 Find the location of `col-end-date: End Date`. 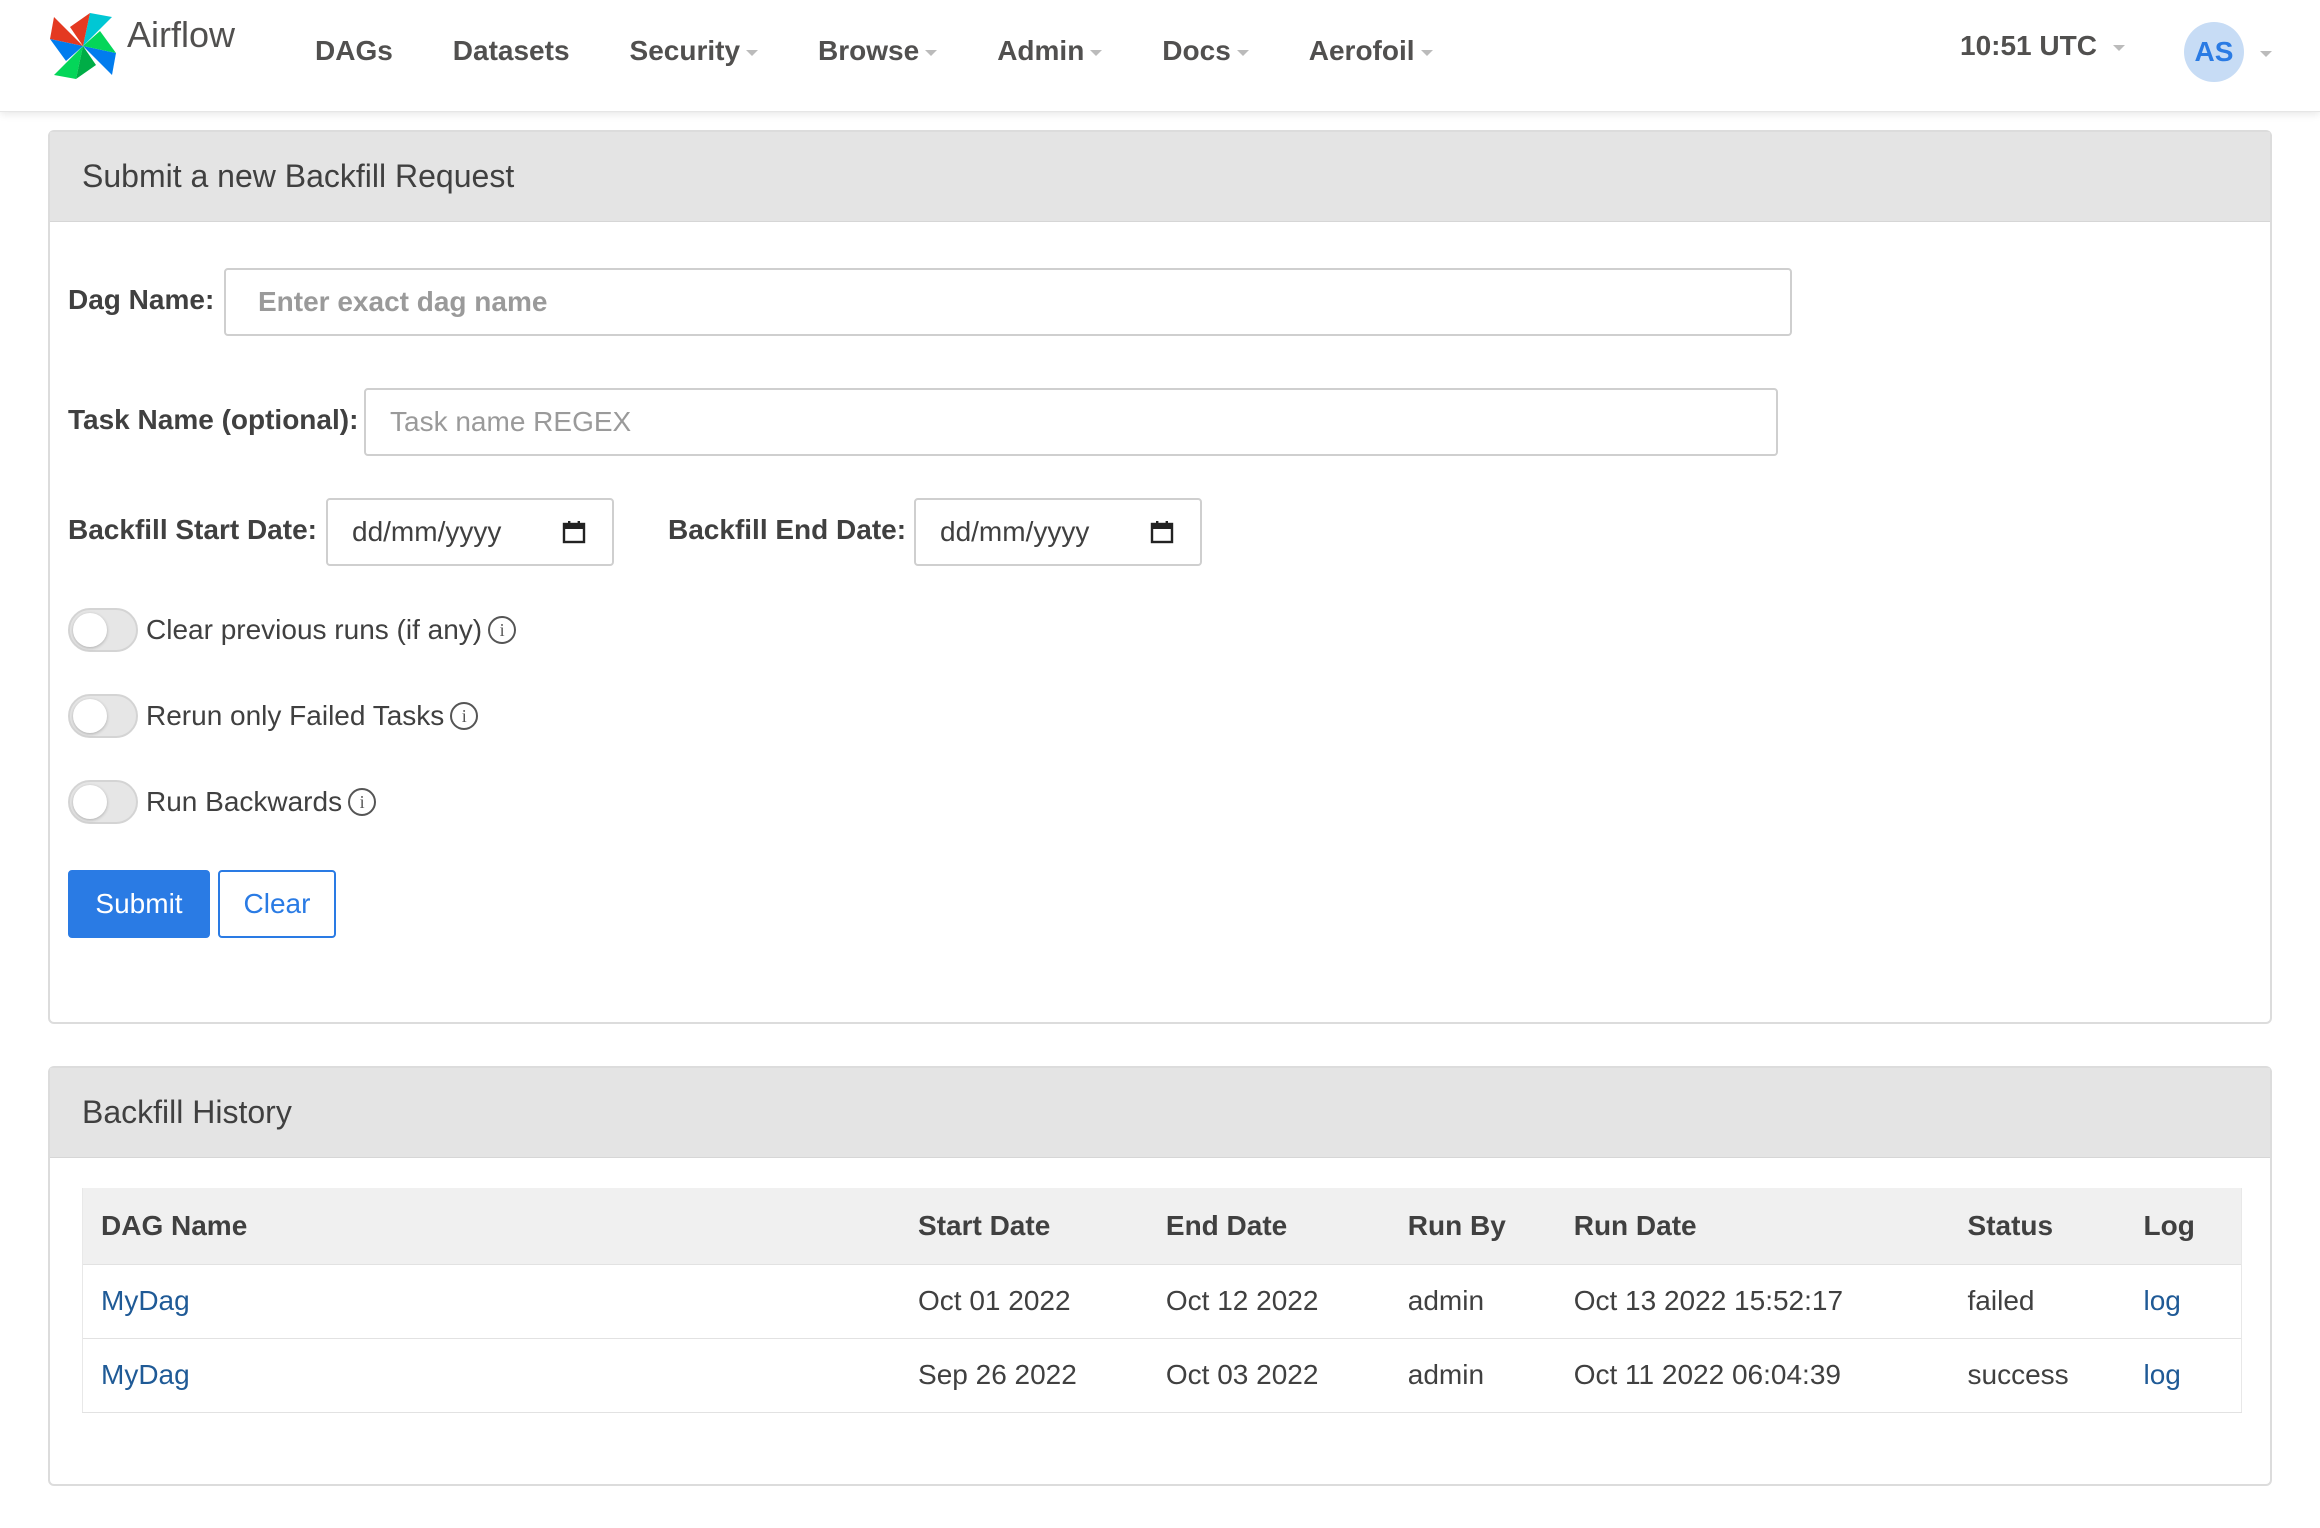

col-end-date: End Date is located at coordinates (1268, 1226).